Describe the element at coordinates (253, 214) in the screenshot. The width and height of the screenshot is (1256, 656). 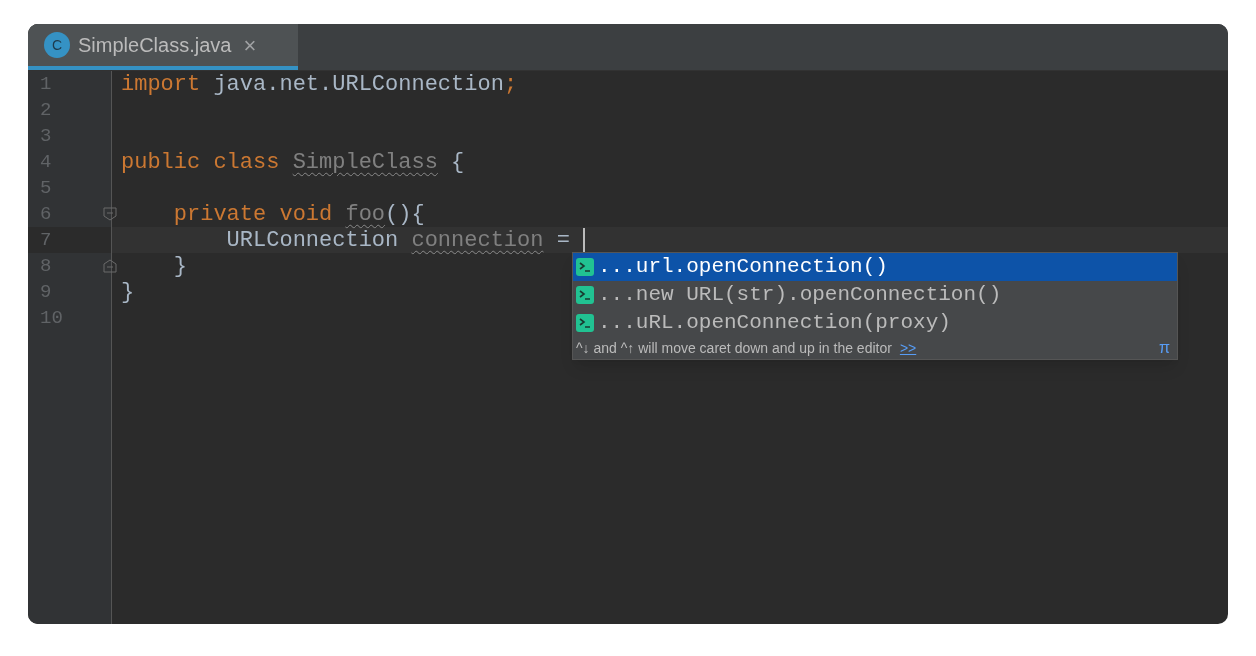
I see `code-token: private void` at that location.